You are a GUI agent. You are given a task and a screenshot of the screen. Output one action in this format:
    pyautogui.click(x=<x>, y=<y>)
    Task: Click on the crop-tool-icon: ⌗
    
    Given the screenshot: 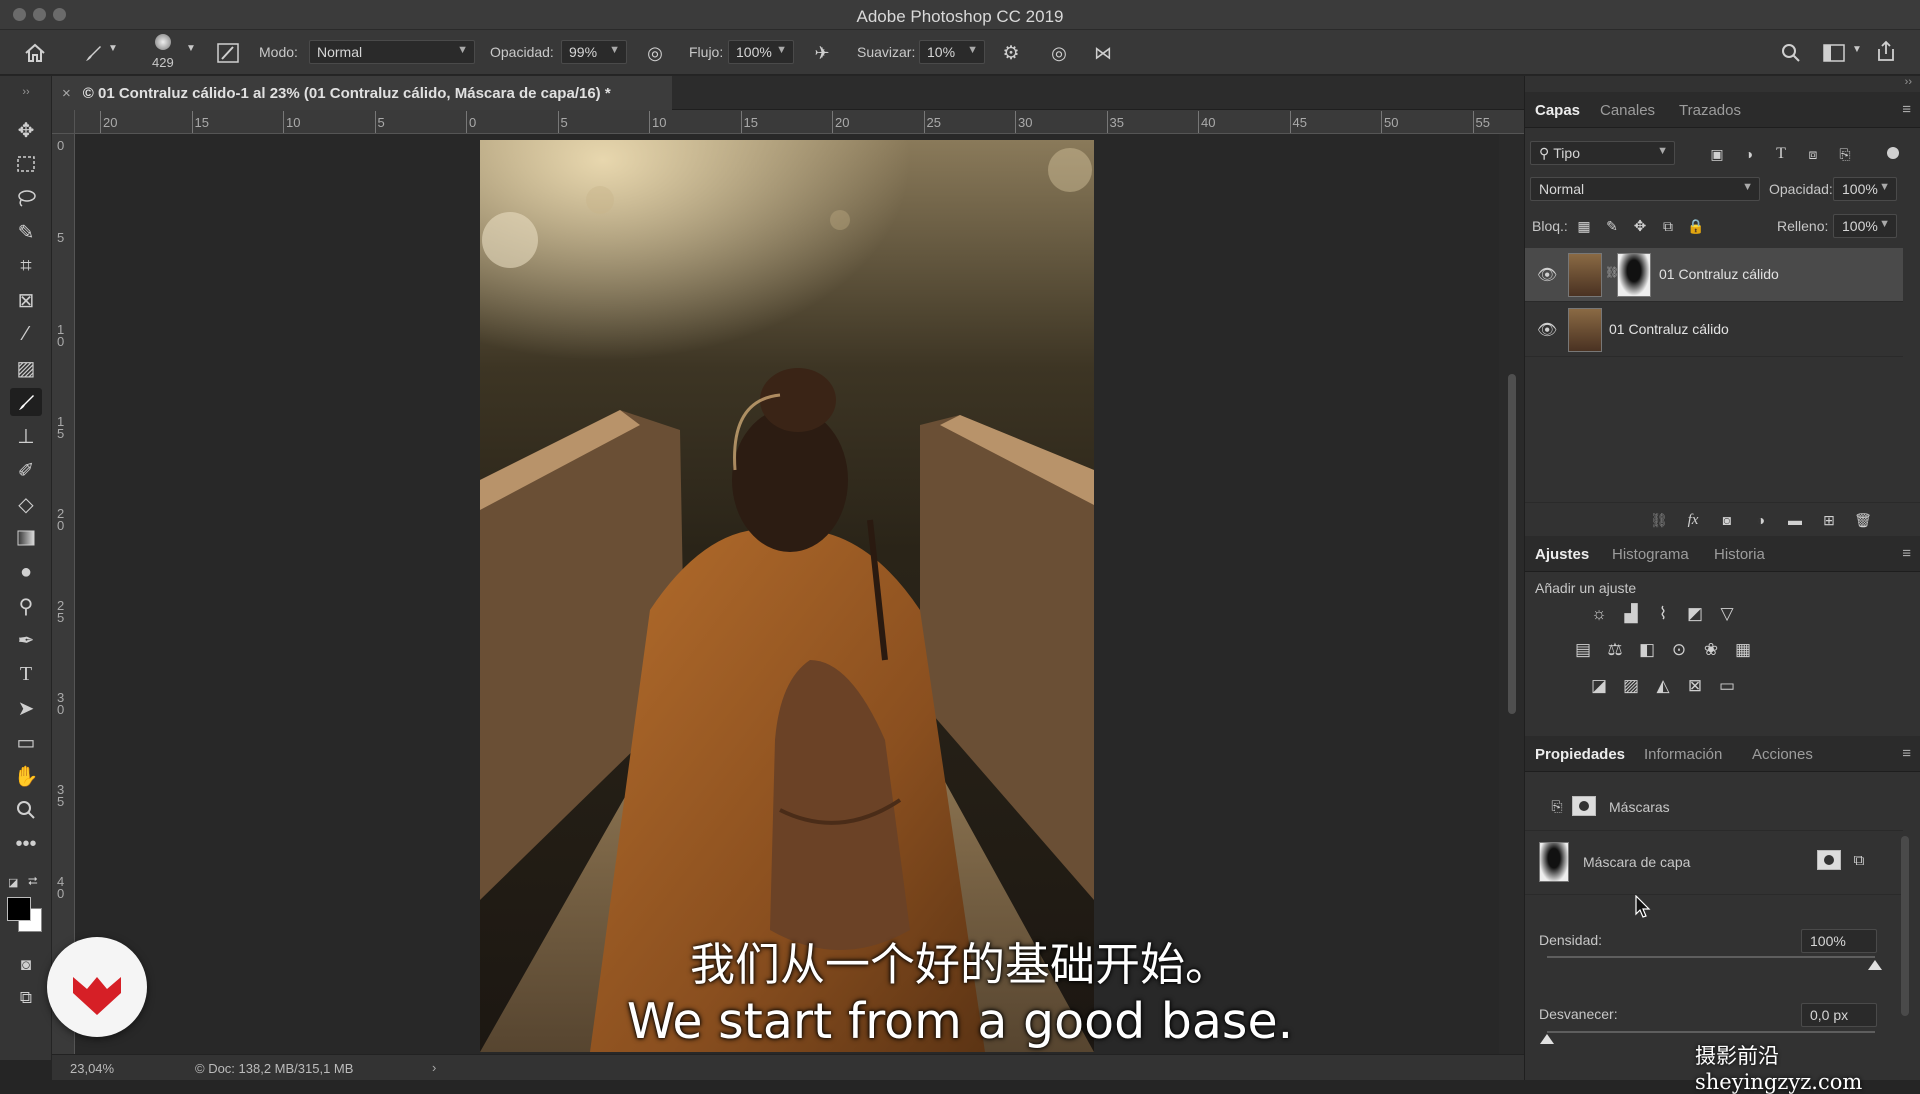 What is the action you would take?
    pyautogui.click(x=26, y=266)
    